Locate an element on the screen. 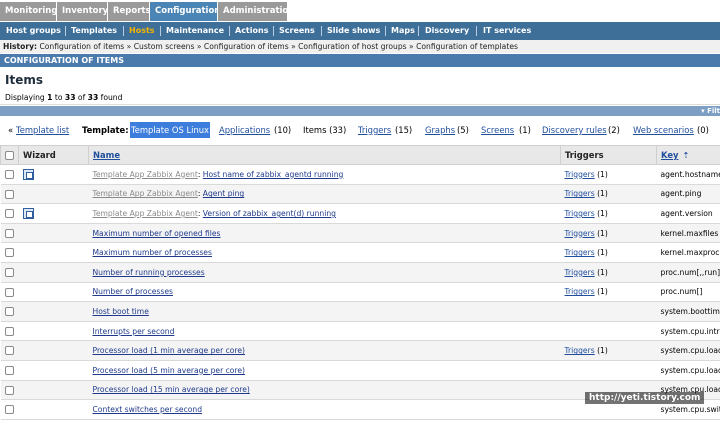 The image size is (720, 422). item-name-link: Interrupts per second is located at coordinates (134, 331).